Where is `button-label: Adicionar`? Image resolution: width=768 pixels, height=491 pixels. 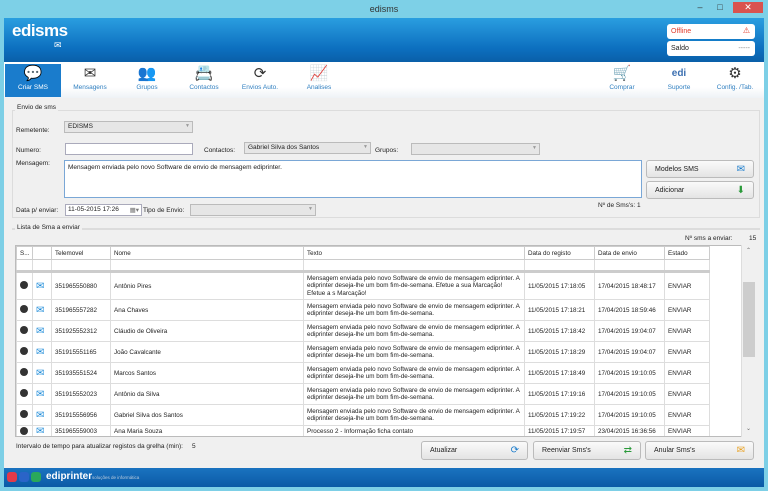
button-label: Adicionar is located at coordinates (670, 190).